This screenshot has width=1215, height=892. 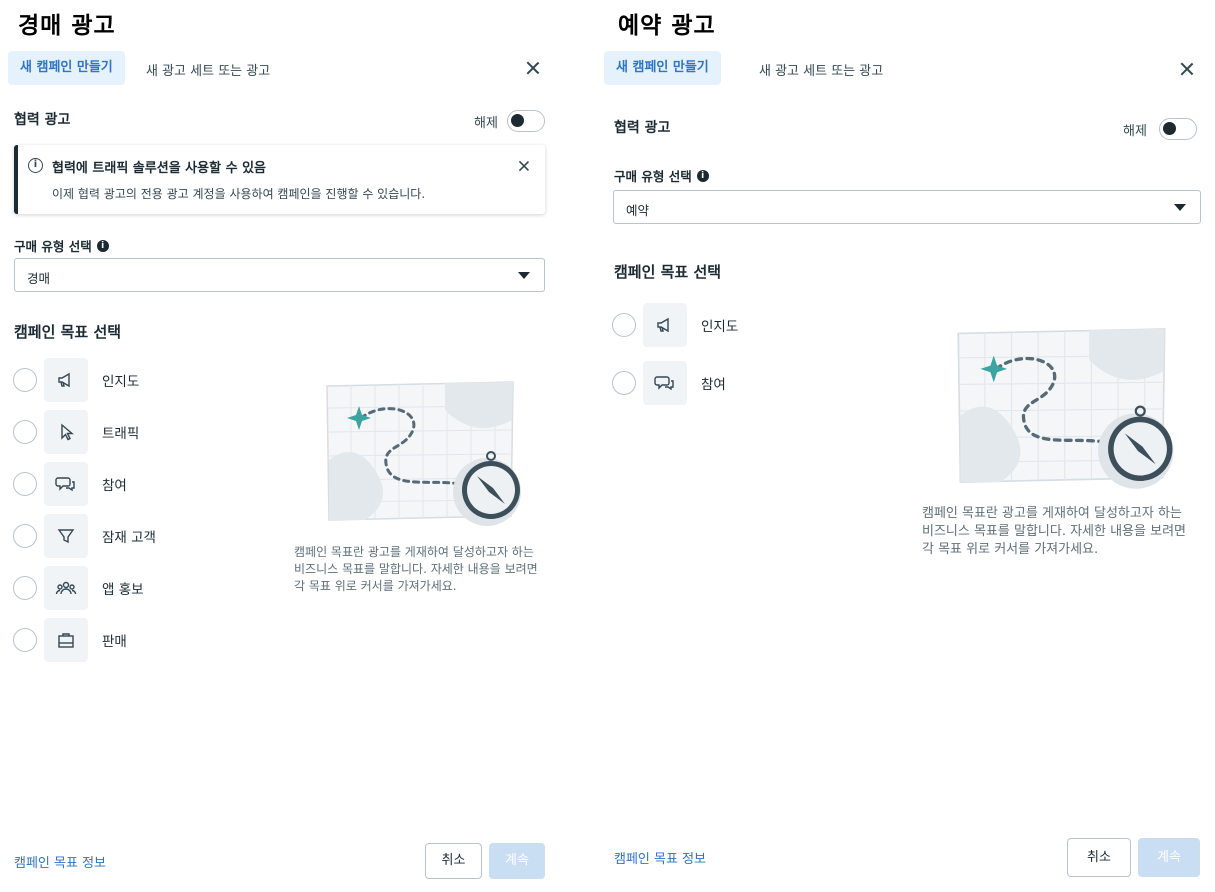 What do you see at coordinates (66, 536) in the screenshot?
I see `funnel-icon` at bounding box center [66, 536].